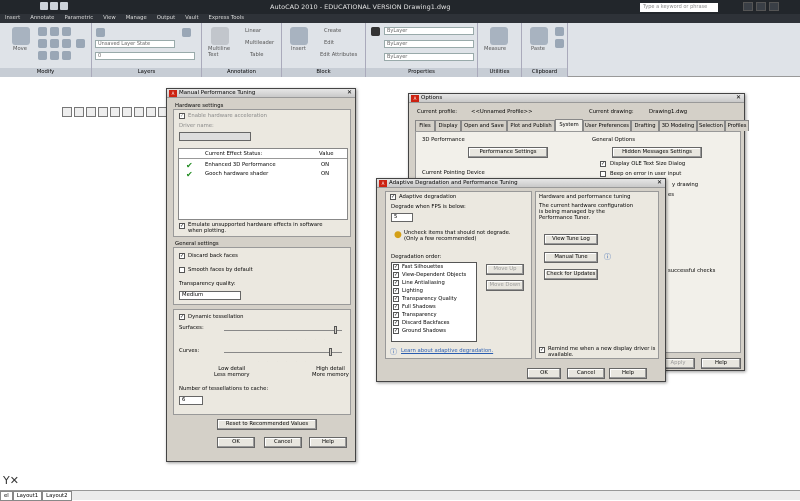  I want to click on tab-plot-publish: Plot and Publish, so click(531, 125).